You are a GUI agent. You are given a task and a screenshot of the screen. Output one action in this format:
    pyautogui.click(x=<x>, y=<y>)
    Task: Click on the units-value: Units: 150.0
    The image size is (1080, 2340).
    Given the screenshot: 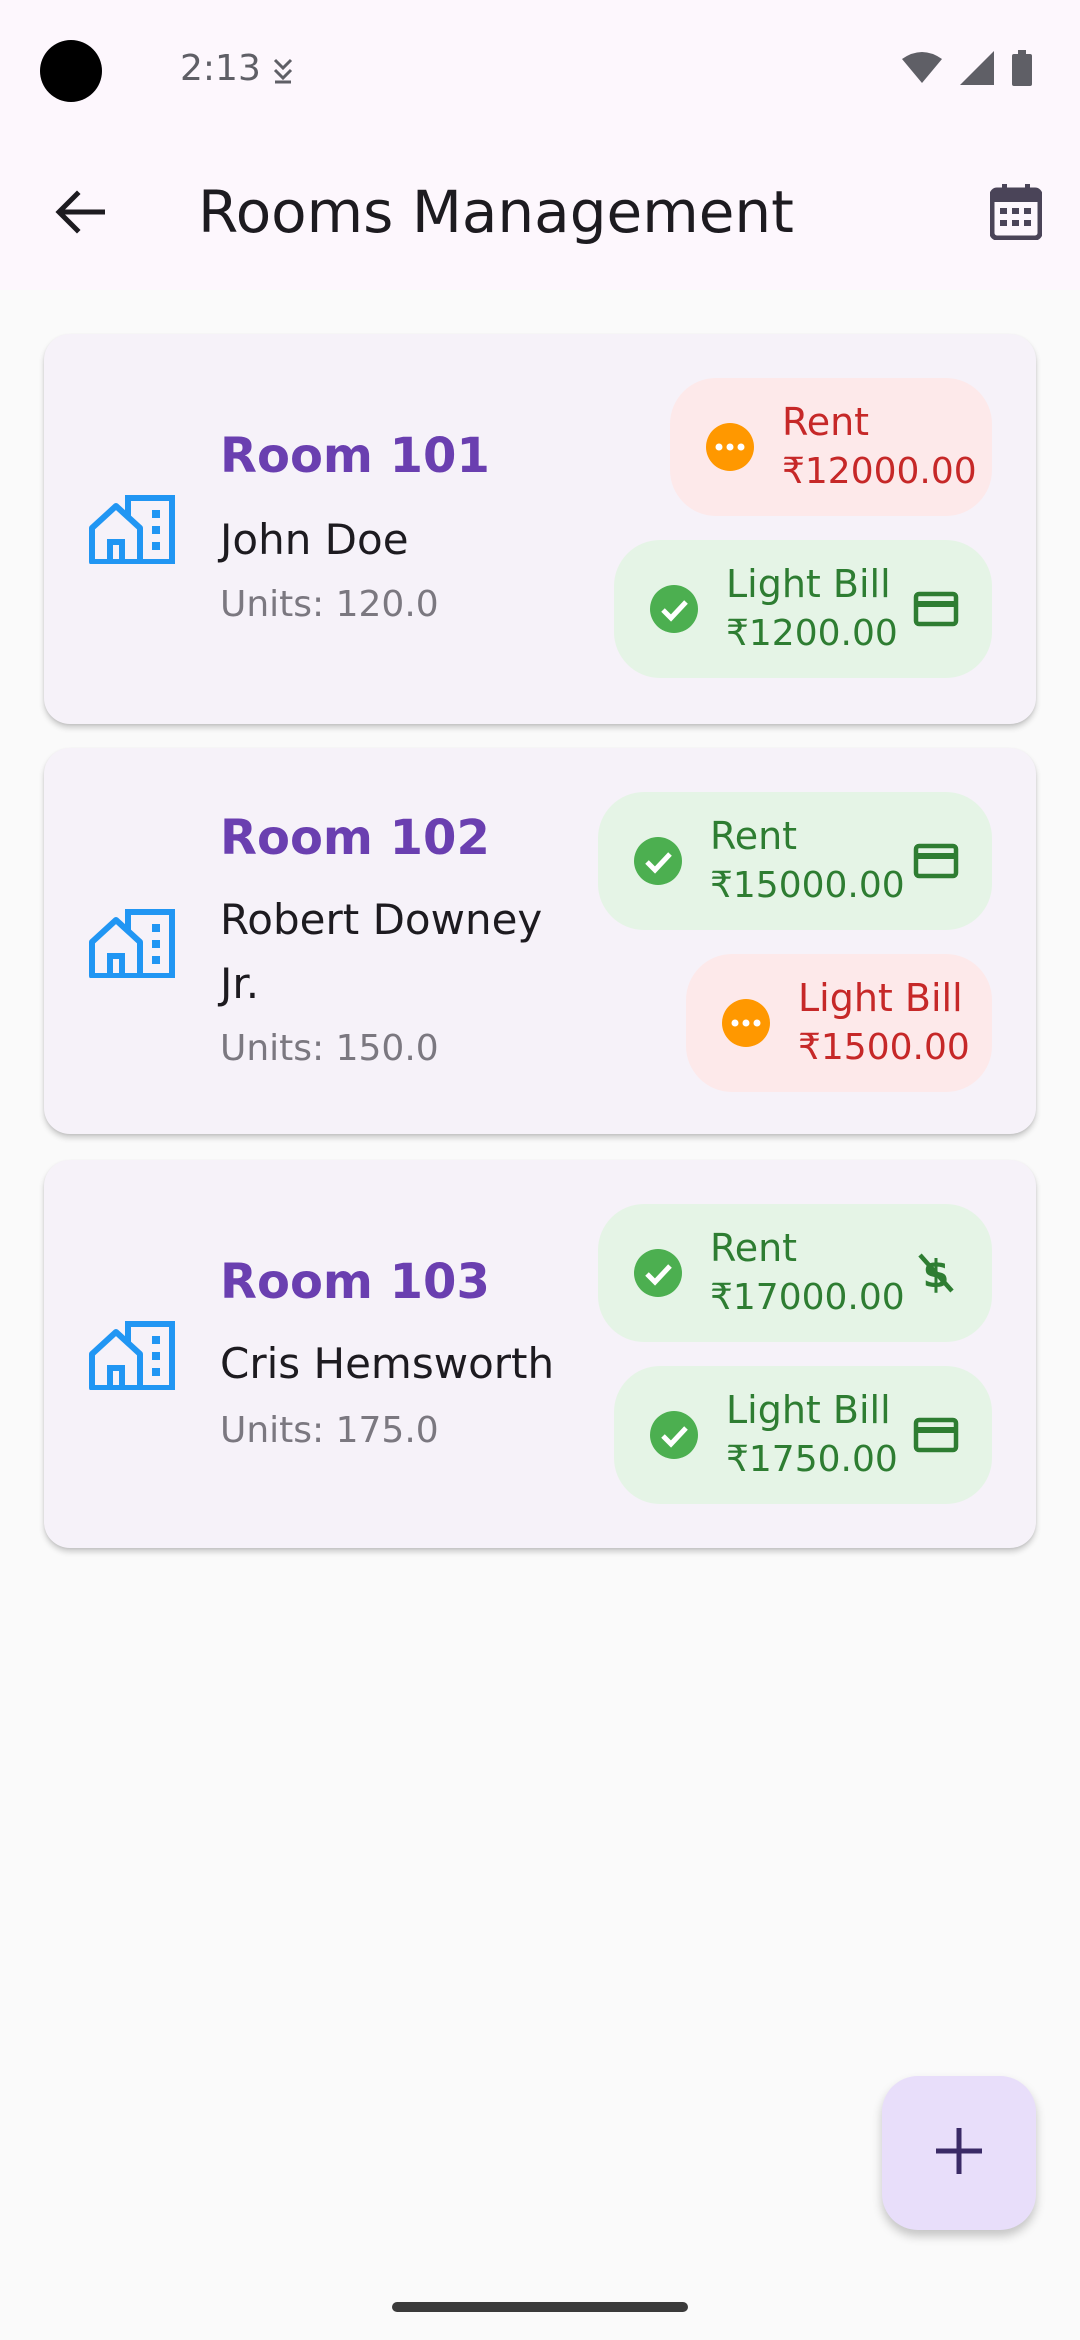 What is the action you would take?
    pyautogui.click(x=329, y=1048)
    